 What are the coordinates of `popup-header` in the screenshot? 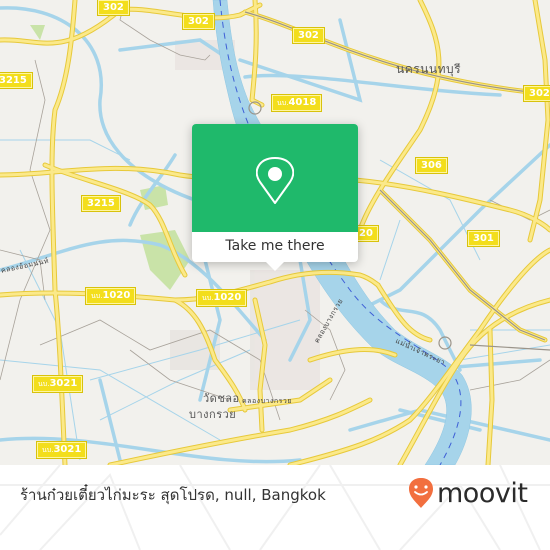 It's located at (275, 178).